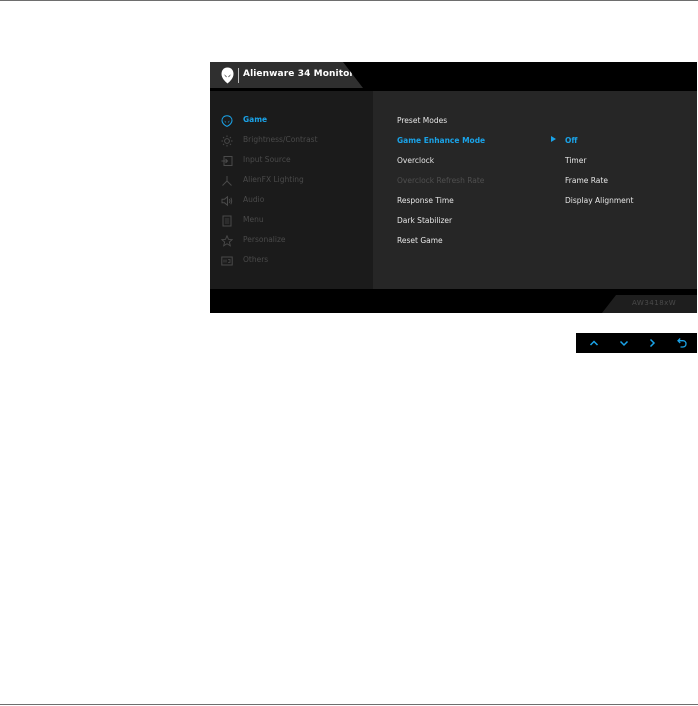 This screenshot has height=706, width=698. Describe the element at coordinates (227, 221) in the screenshot. I see `menu-document-icon` at that location.